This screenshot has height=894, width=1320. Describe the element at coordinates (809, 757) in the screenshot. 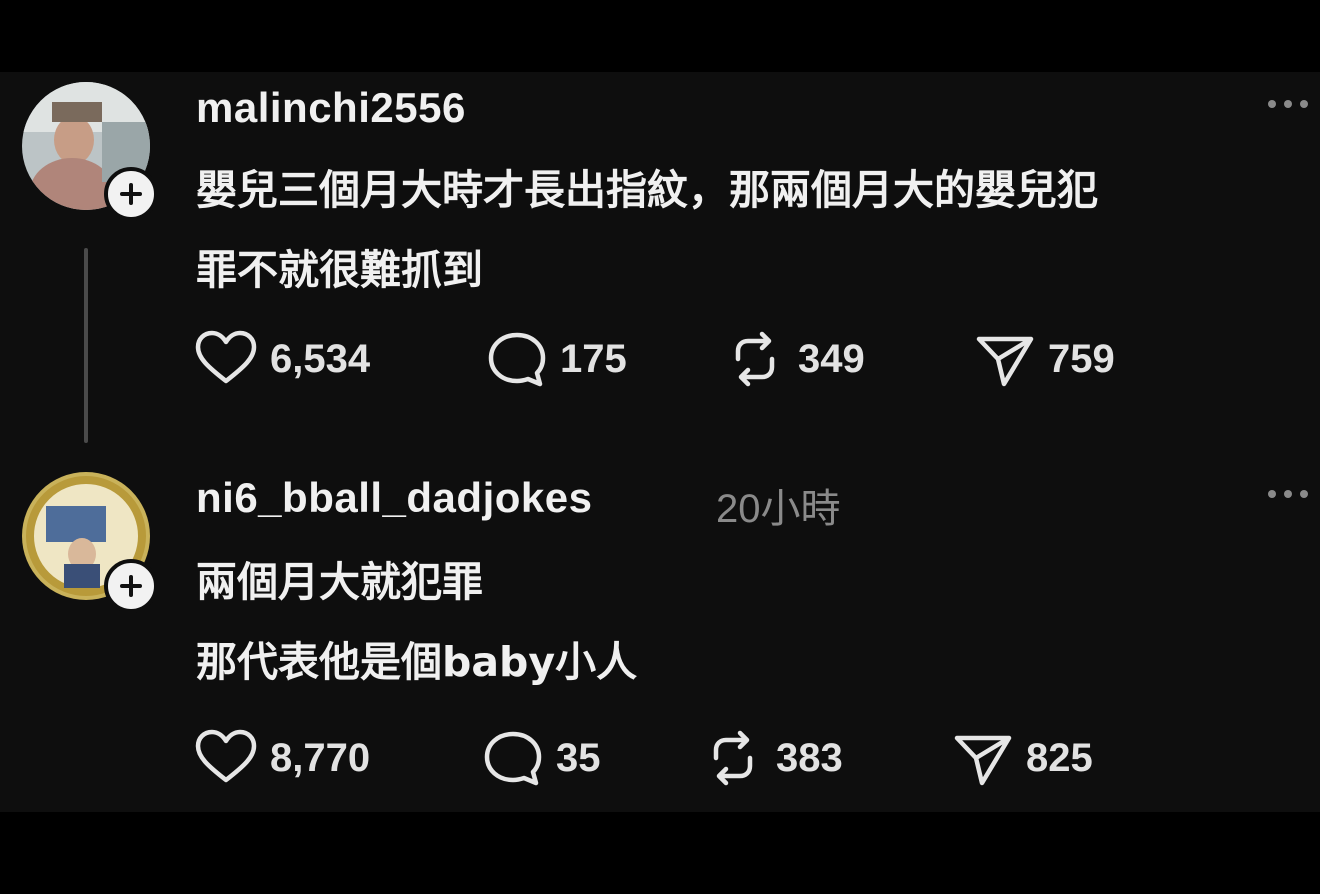

I see `repost-count: 383` at that location.